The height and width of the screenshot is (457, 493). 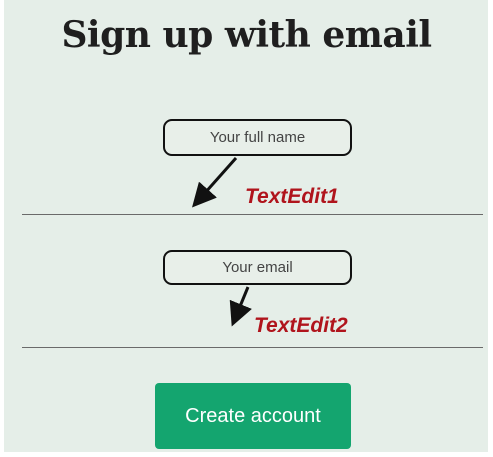 I want to click on textedit1-annotation: TextEdit1, so click(x=292, y=196).